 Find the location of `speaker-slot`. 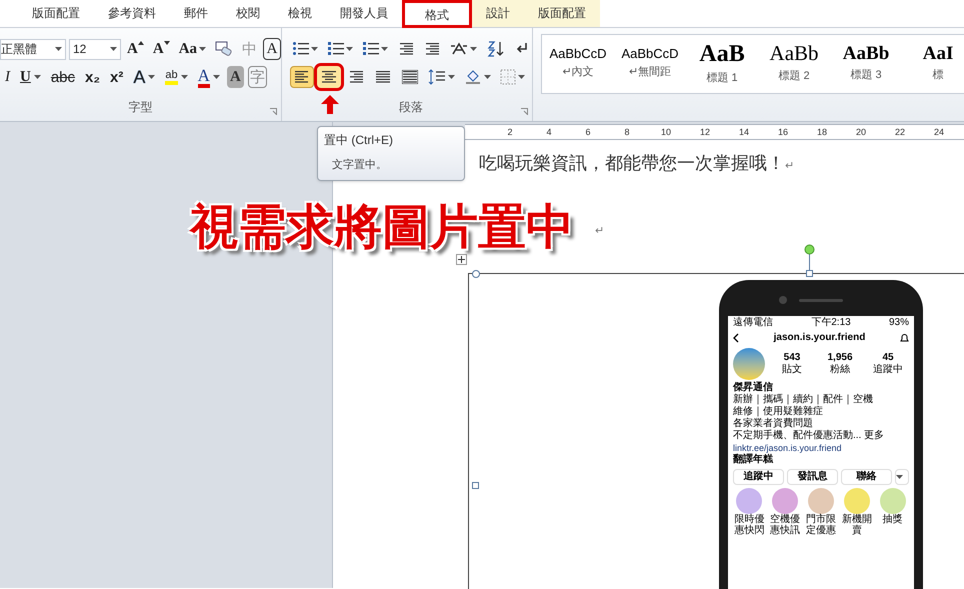

speaker-slot is located at coordinates (821, 300).